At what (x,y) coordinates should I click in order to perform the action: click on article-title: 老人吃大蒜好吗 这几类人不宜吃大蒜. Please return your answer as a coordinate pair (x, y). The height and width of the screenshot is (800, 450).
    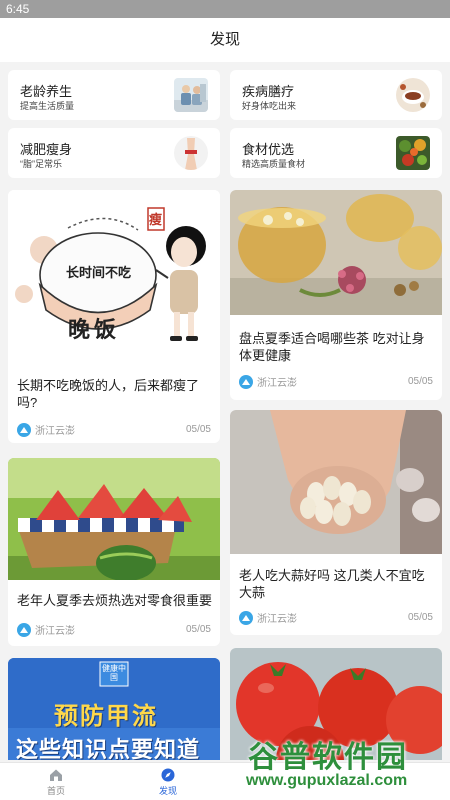
    Looking at the image, I should click on (332, 584).